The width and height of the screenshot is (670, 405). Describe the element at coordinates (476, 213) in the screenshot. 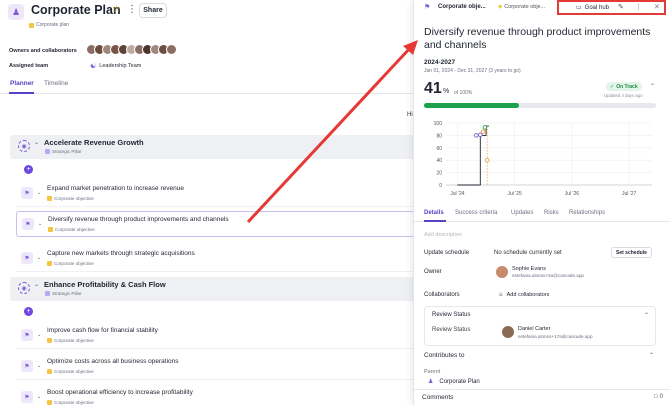

I see `tab-success-criteria: Success criteria` at that location.